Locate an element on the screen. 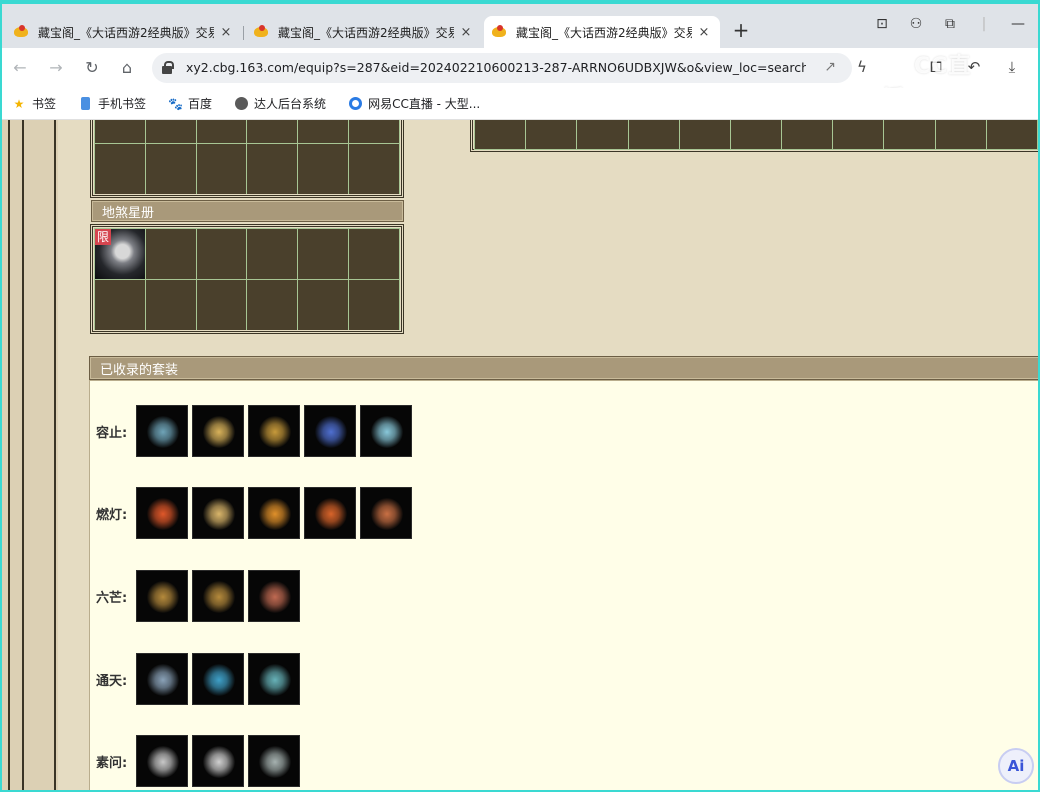 The height and width of the screenshot is (792, 1040). suit-row: 六芒: is located at coordinates (198, 596).